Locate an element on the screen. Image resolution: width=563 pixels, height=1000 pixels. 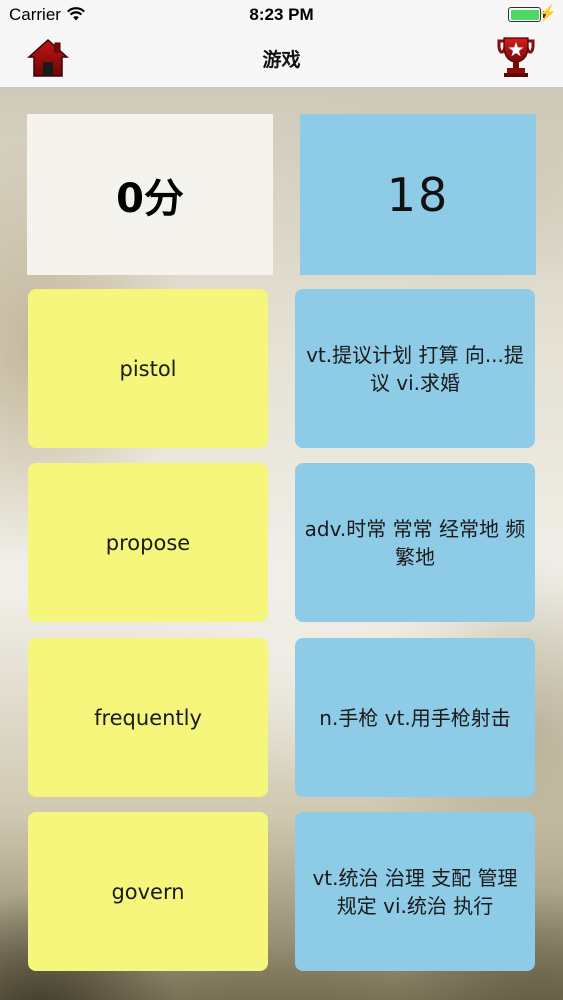
countdown-timer: 18 is located at coordinates (418, 194).